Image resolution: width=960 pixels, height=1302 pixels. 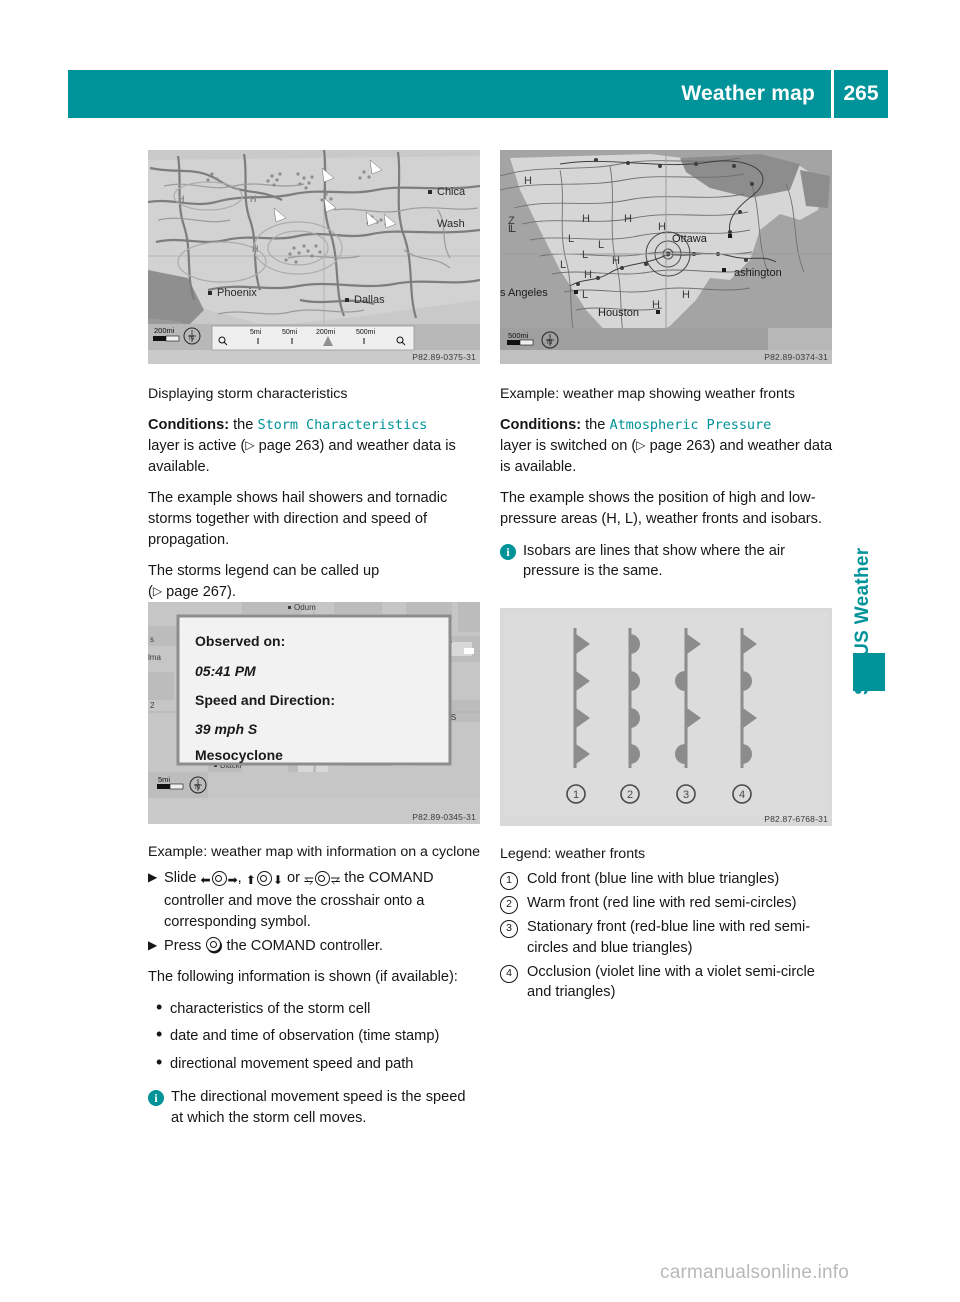 I want to click on step2-verb: Press, so click(x=183, y=946).